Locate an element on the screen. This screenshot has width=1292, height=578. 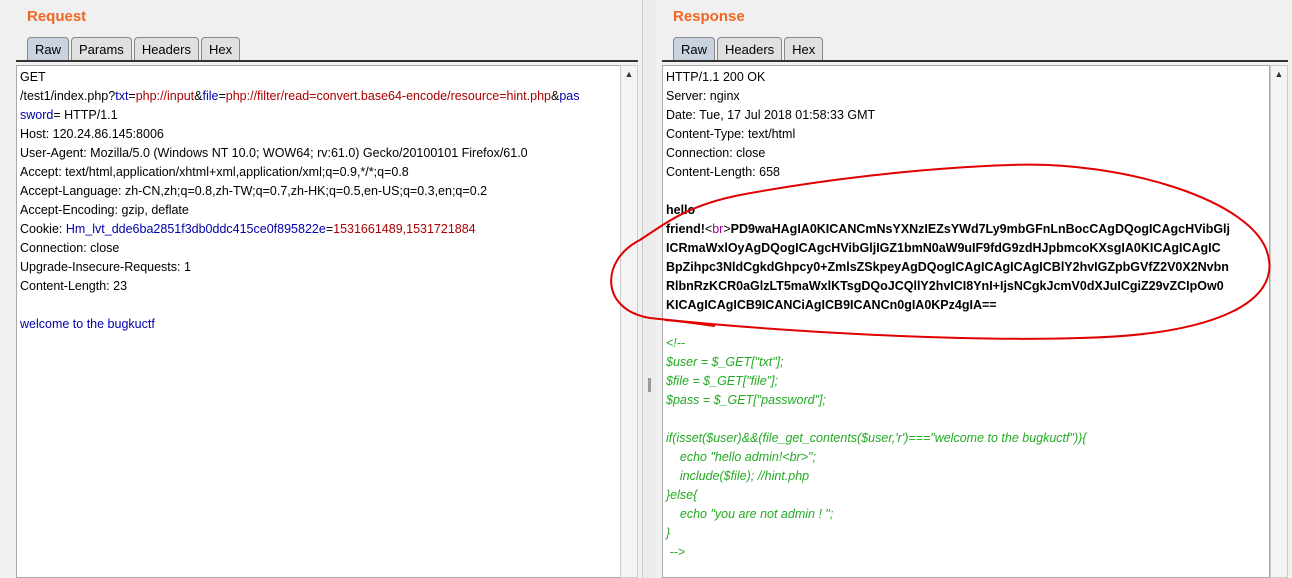
request-path-cont: sword= HTTP/1.1 is located at coordinates (69, 115).